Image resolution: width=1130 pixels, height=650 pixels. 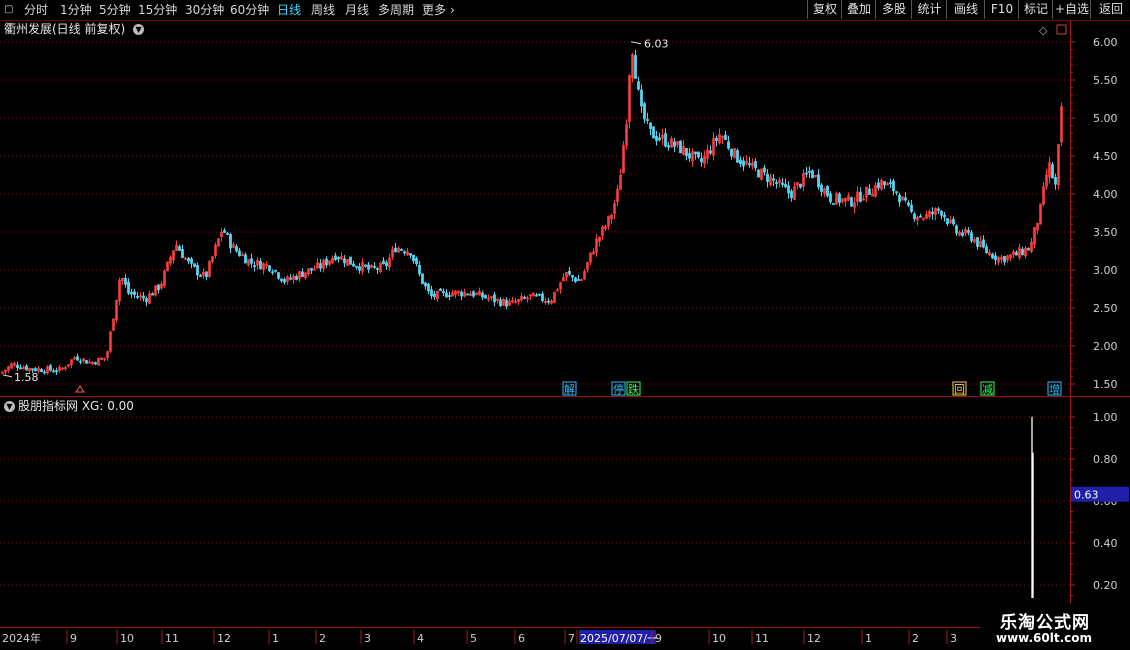 What do you see at coordinates (127, 638) in the screenshot?
I see `x-tick-label: 10` at bounding box center [127, 638].